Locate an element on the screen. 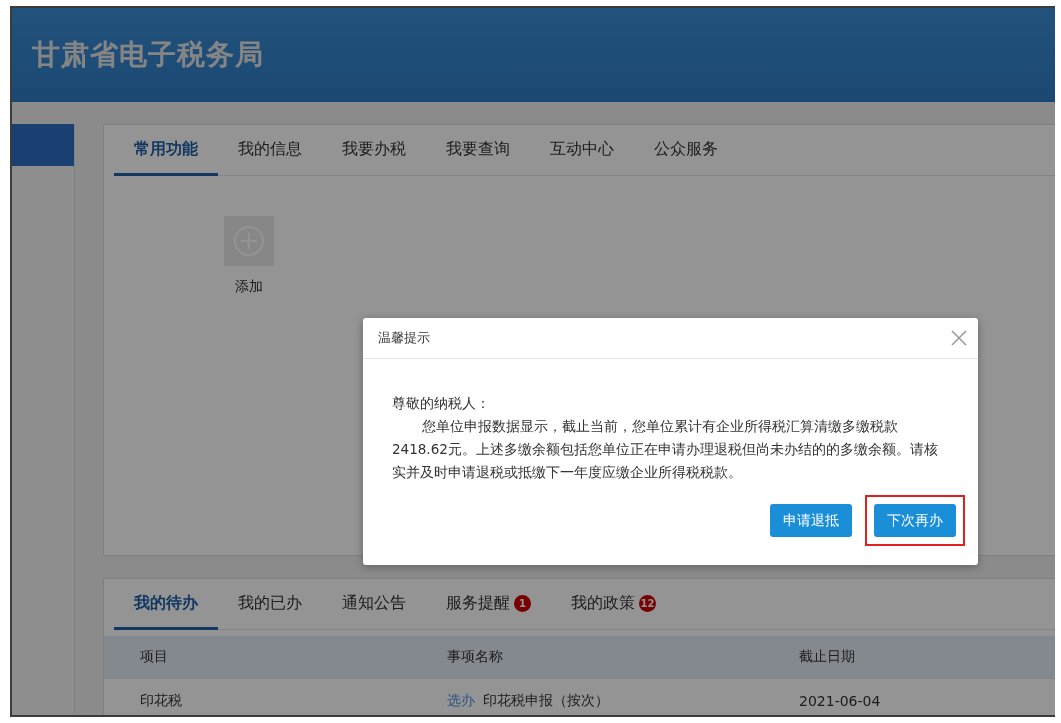 The height and width of the screenshot is (723, 1061). column-header: 事项名称 is located at coordinates (475, 657).